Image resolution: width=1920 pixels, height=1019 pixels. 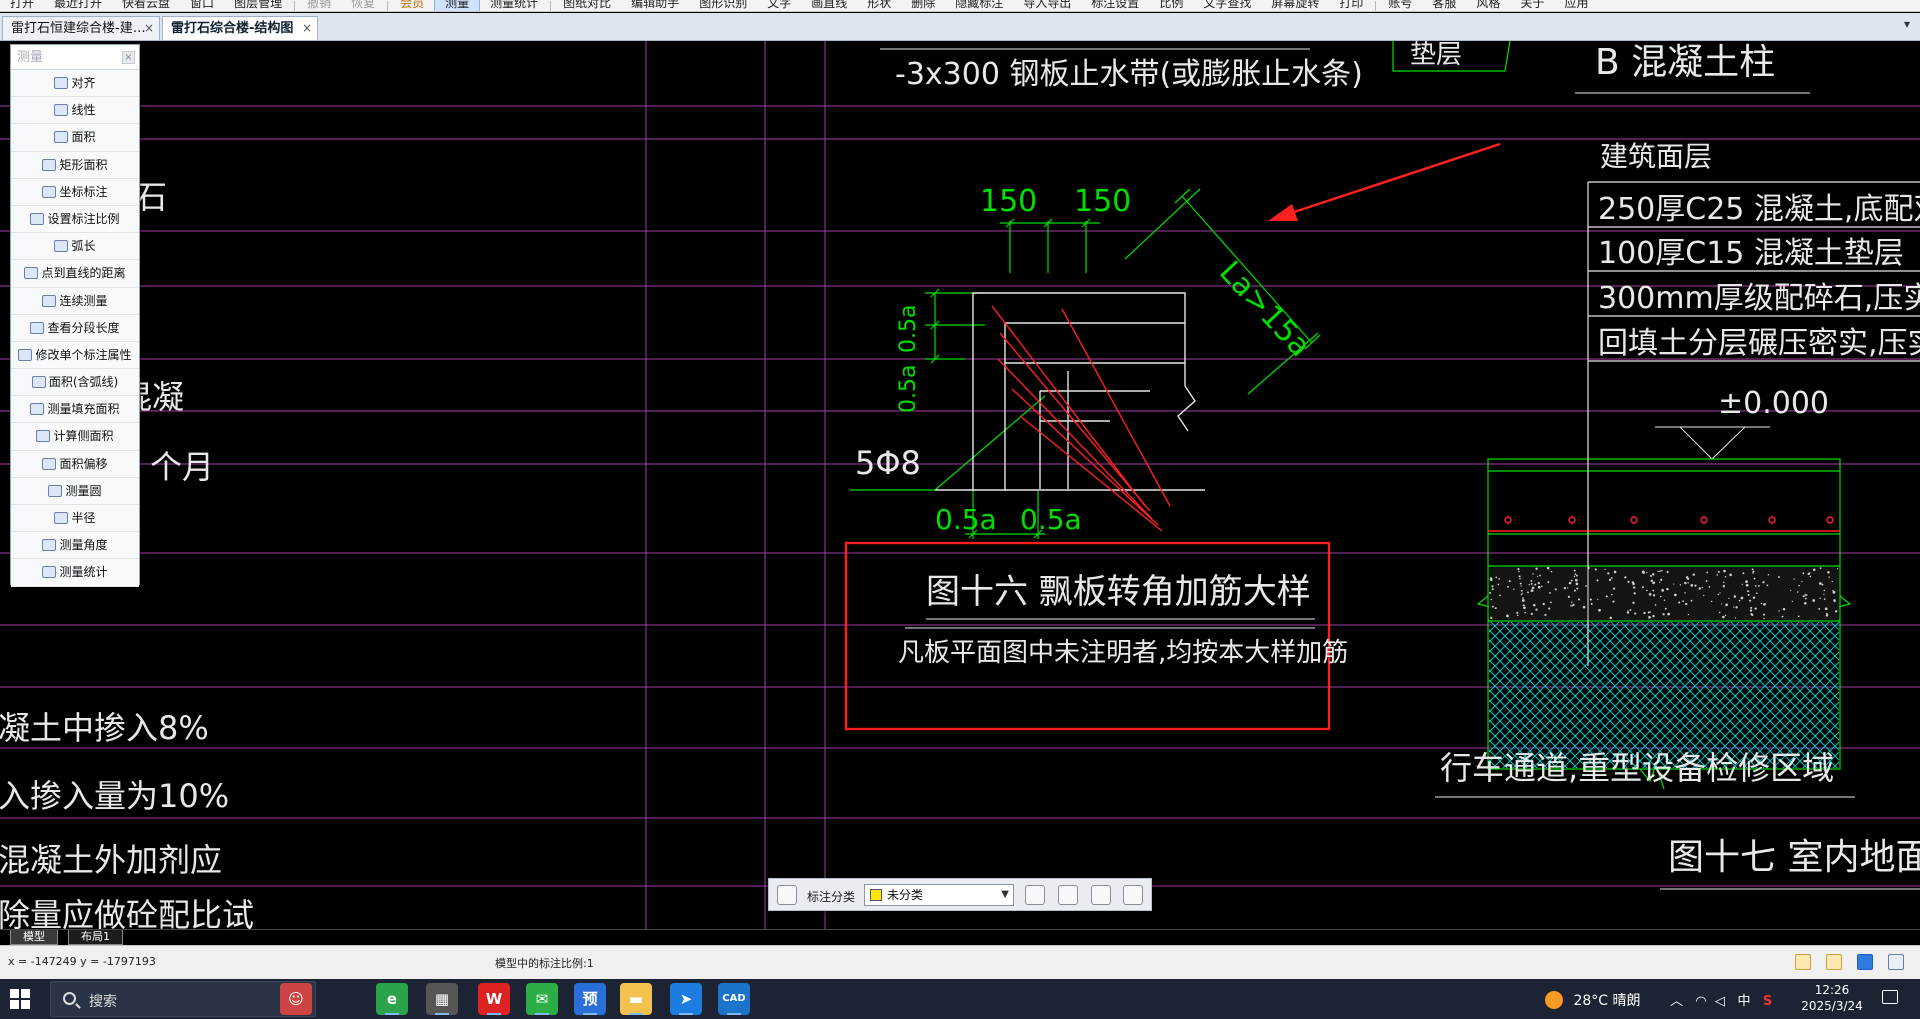 I want to click on menu-item: 关于, so click(x=1532, y=5).